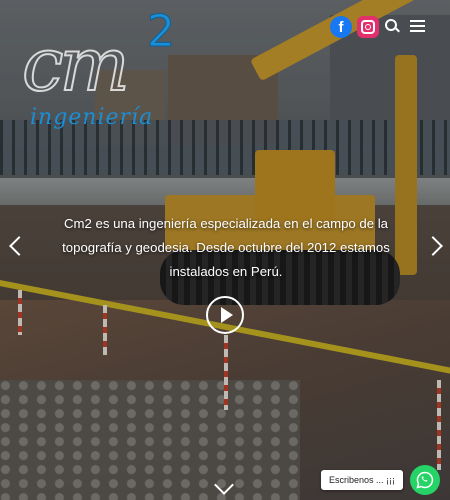  Describe the element at coordinates (76, 65) in the screenshot. I see `logo-wordmark: cm` at that location.